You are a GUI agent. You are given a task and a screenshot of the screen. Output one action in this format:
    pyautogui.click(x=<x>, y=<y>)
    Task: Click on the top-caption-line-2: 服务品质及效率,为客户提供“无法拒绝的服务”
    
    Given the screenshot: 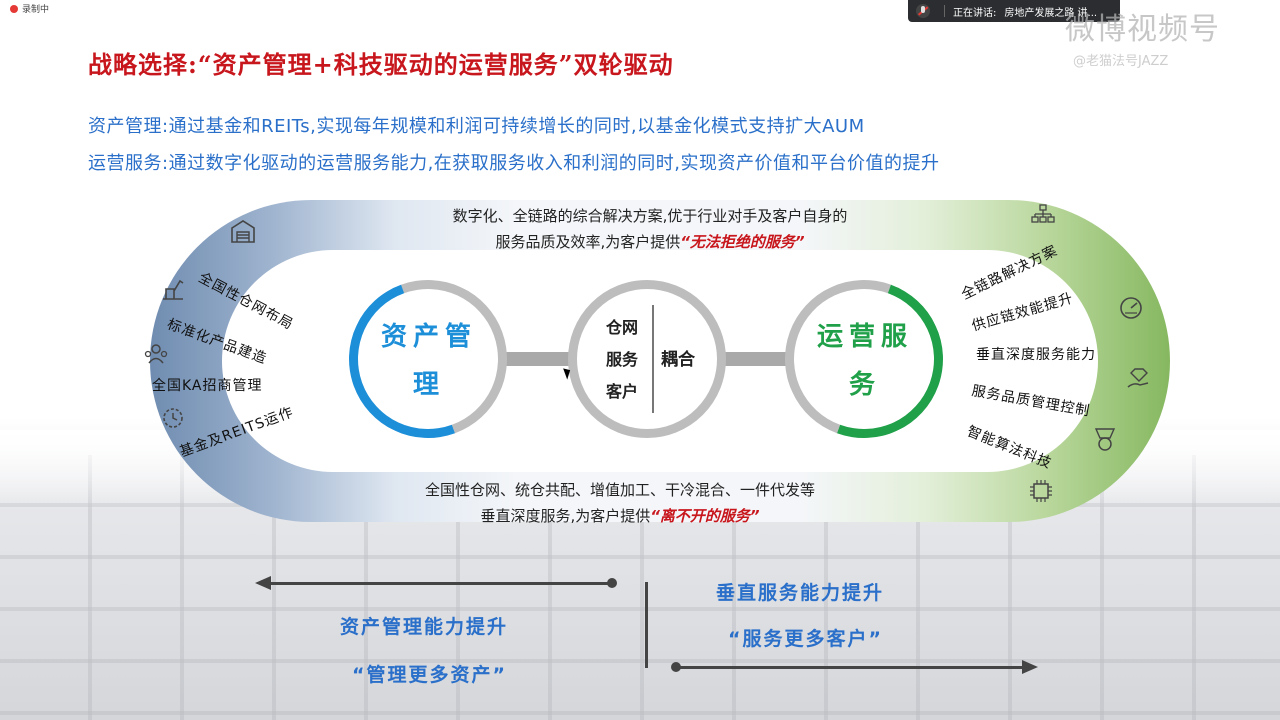 What is the action you would take?
    pyautogui.click(x=650, y=242)
    